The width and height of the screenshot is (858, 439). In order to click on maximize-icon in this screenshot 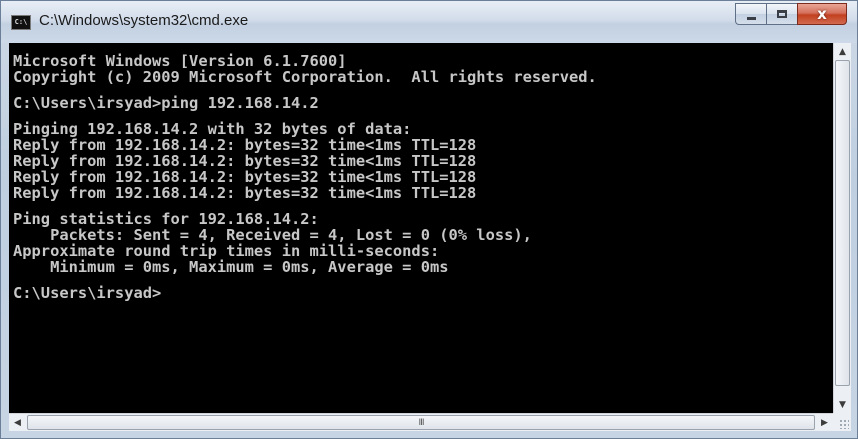, I will do `click(782, 14)`.